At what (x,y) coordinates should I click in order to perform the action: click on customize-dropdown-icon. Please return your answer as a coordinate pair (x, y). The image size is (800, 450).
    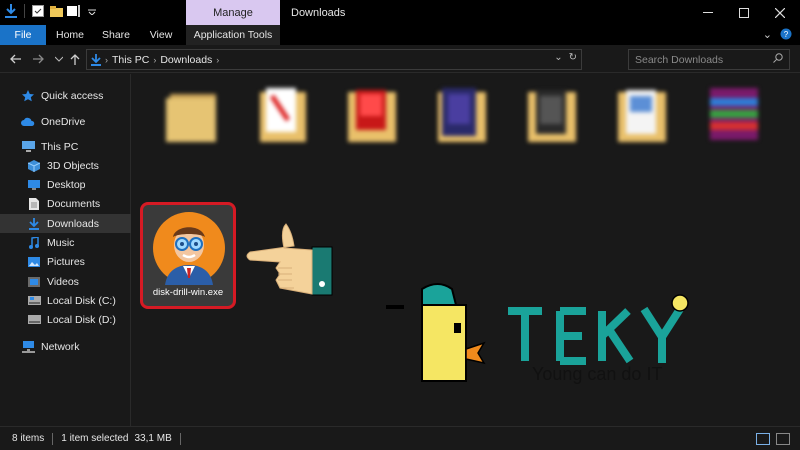
    Looking at the image, I should click on (92, 11).